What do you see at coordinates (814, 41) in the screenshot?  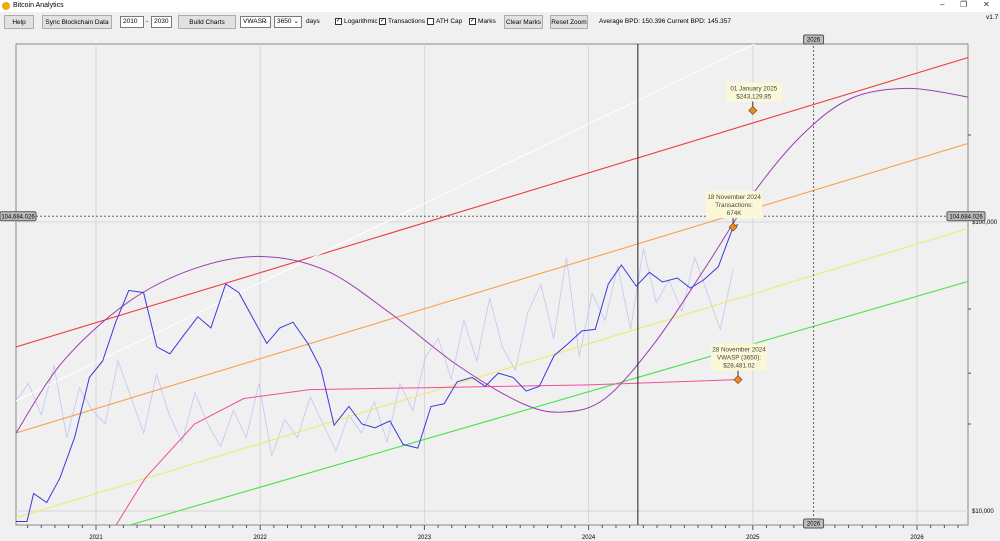 I see `crosshair-year-label-top: 2026` at bounding box center [814, 41].